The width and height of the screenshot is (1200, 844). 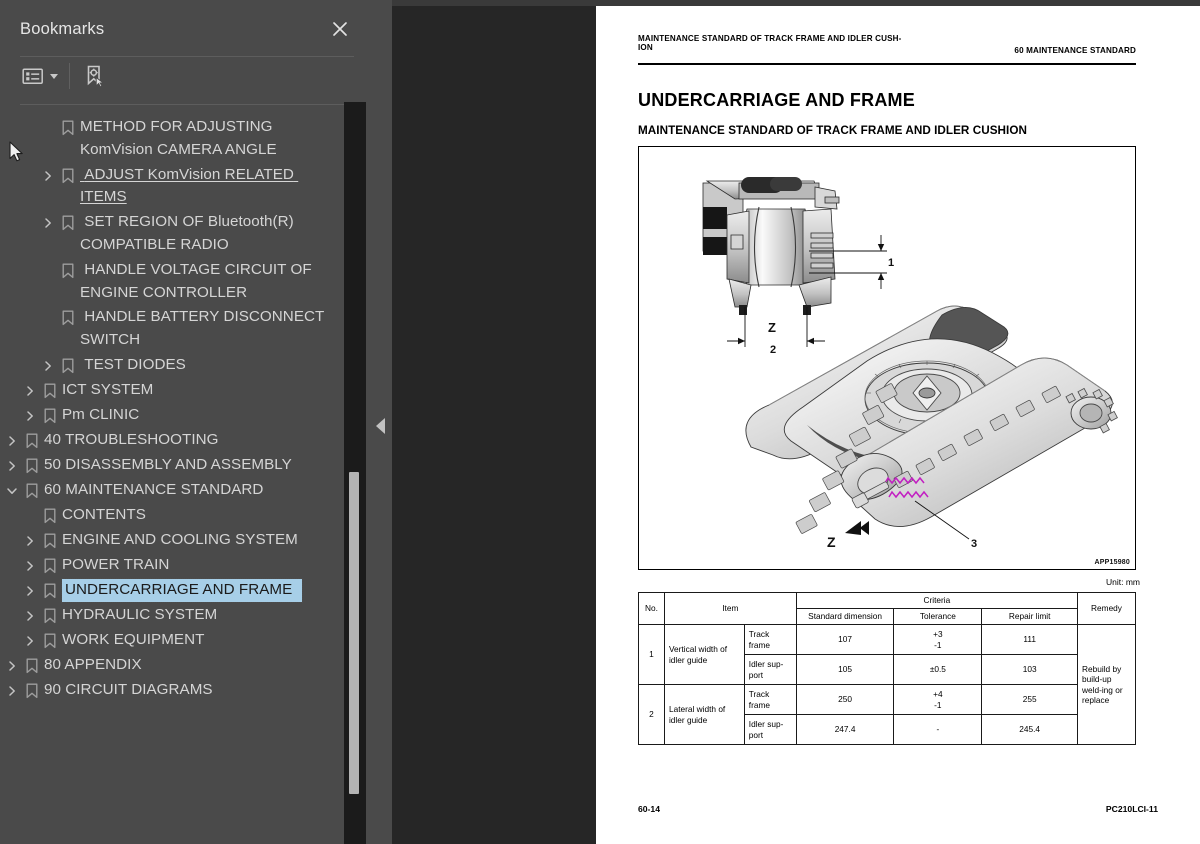 What do you see at coordinates (651, 608) in the screenshot?
I see `header-no: No.` at bounding box center [651, 608].